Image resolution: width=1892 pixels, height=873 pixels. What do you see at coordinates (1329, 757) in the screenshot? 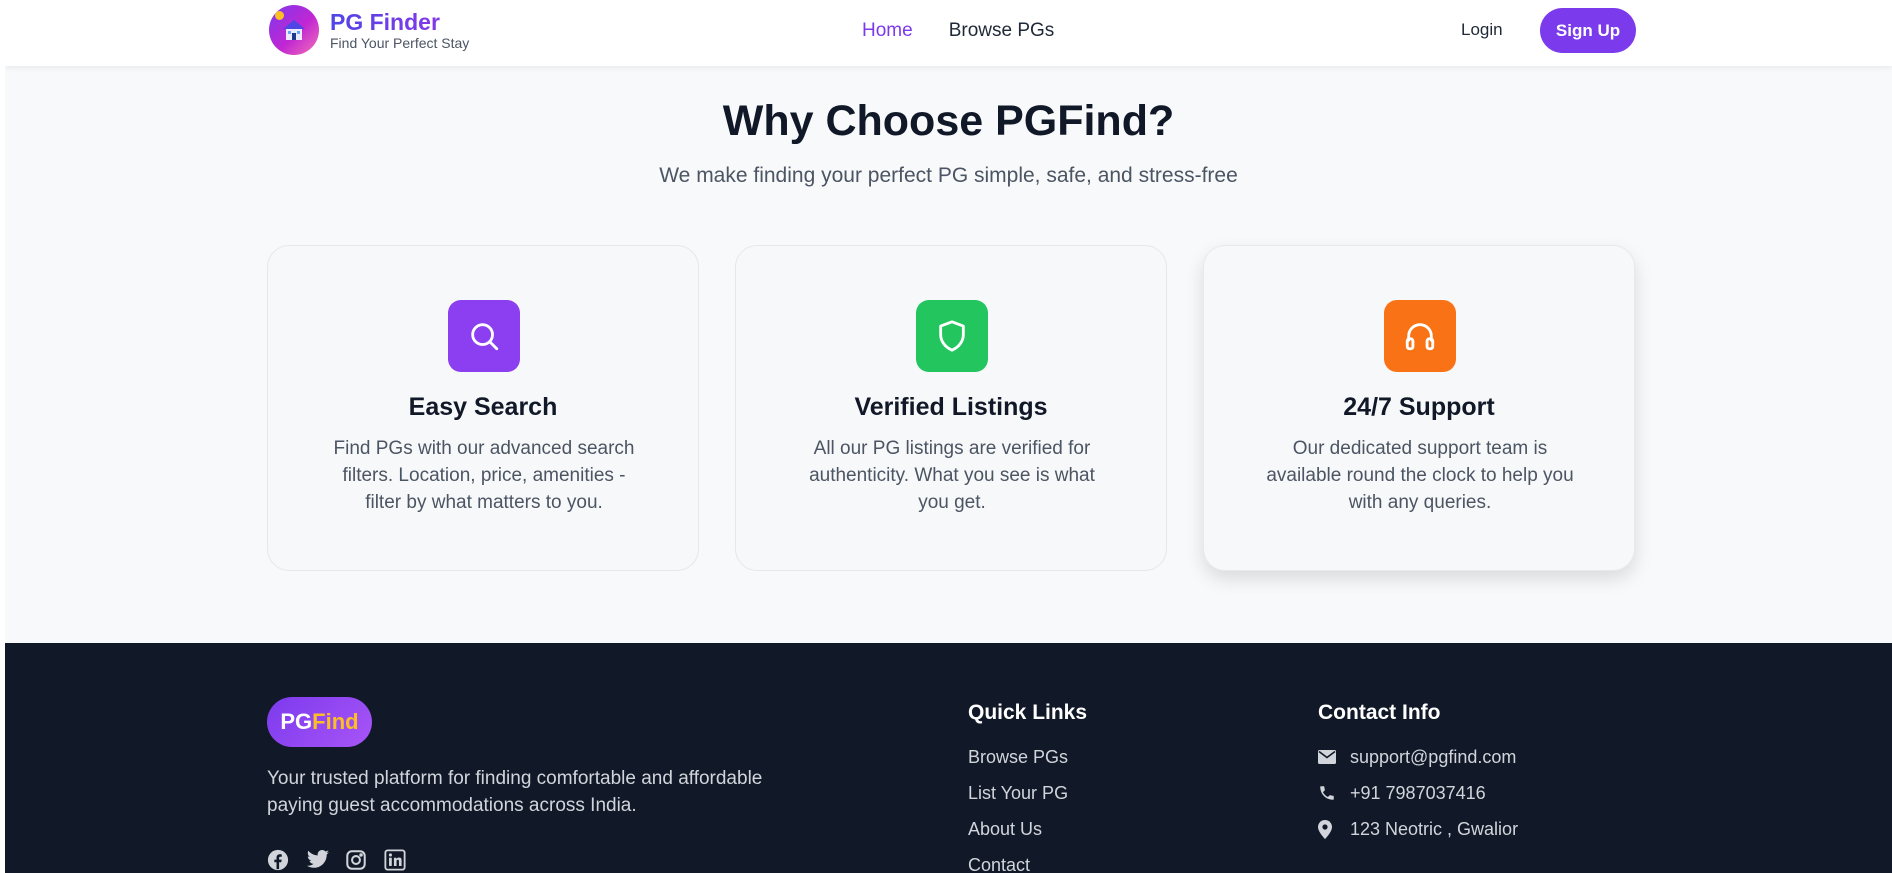
I see `envelope-icon` at bounding box center [1329, 757].